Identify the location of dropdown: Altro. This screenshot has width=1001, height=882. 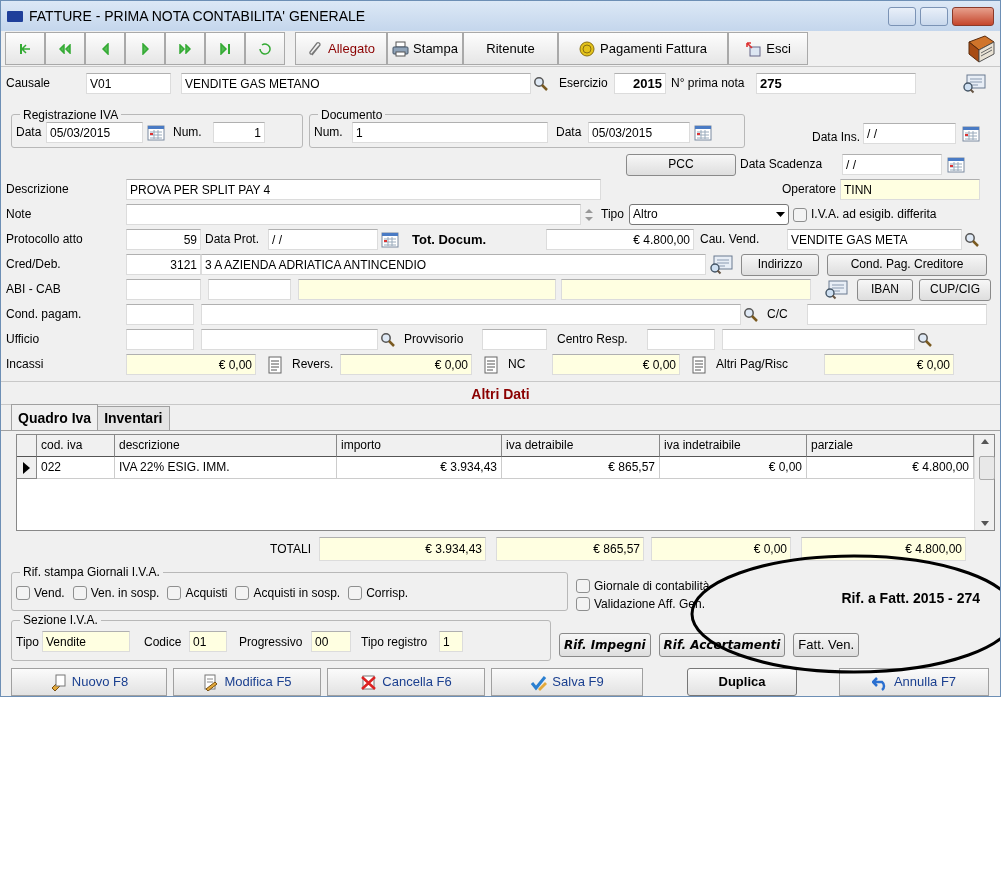
(709, 214).